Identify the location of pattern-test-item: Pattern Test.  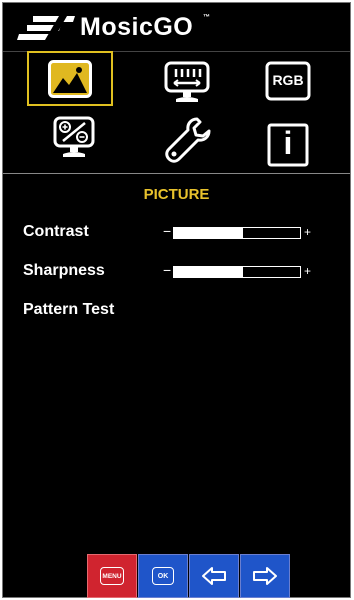
(68, 310).